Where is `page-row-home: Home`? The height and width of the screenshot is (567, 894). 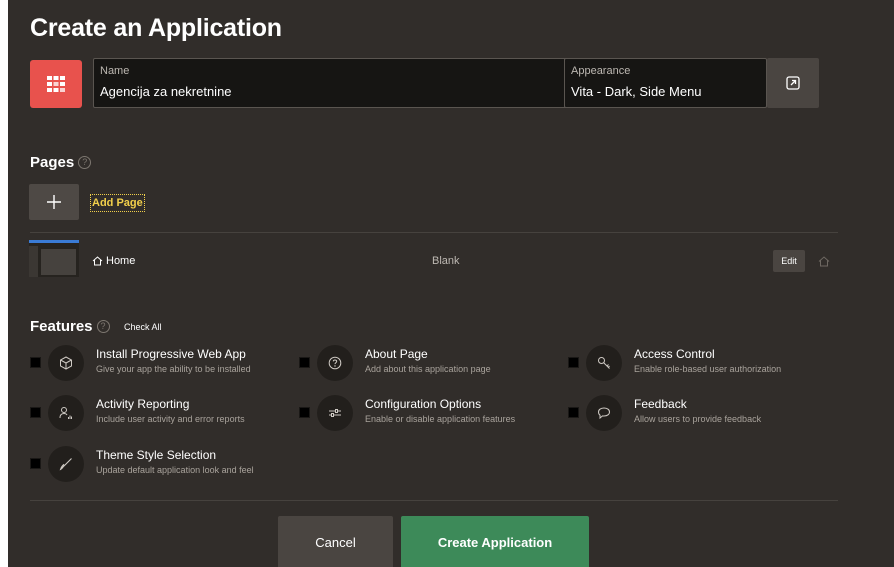 page-row-home: Home is located at coordinates (113, 261).